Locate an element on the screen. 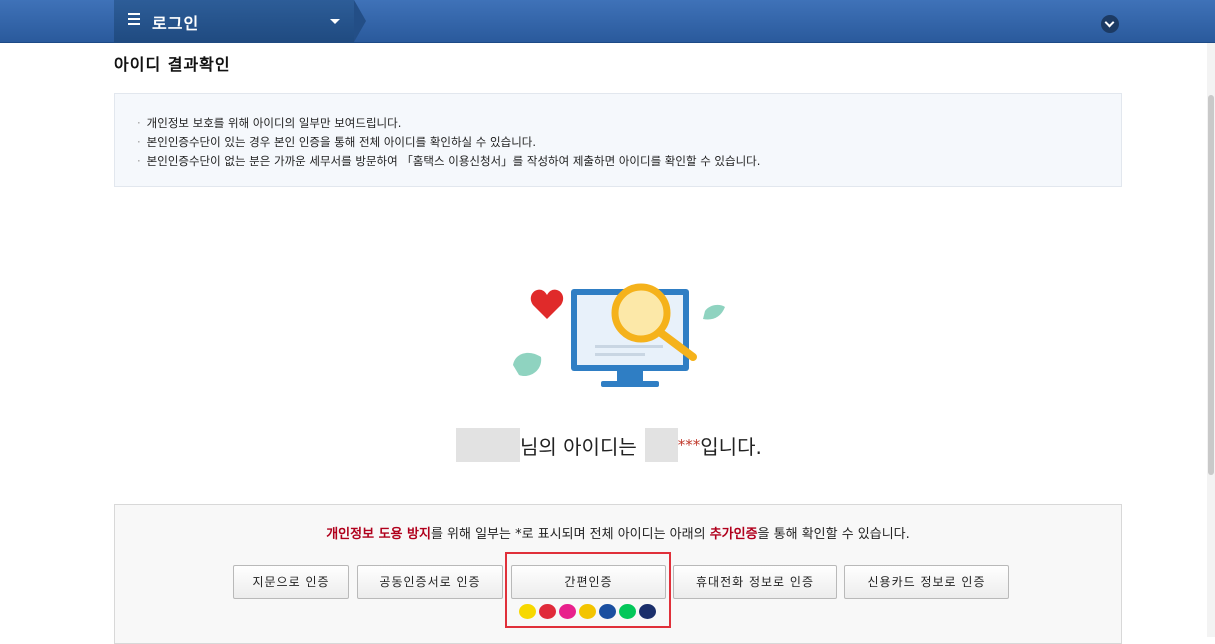 The height and width of the screenshot is (644, 1215). fingerprint-auth-button: 지문으로 인증 is located at coordinates (291, 582).